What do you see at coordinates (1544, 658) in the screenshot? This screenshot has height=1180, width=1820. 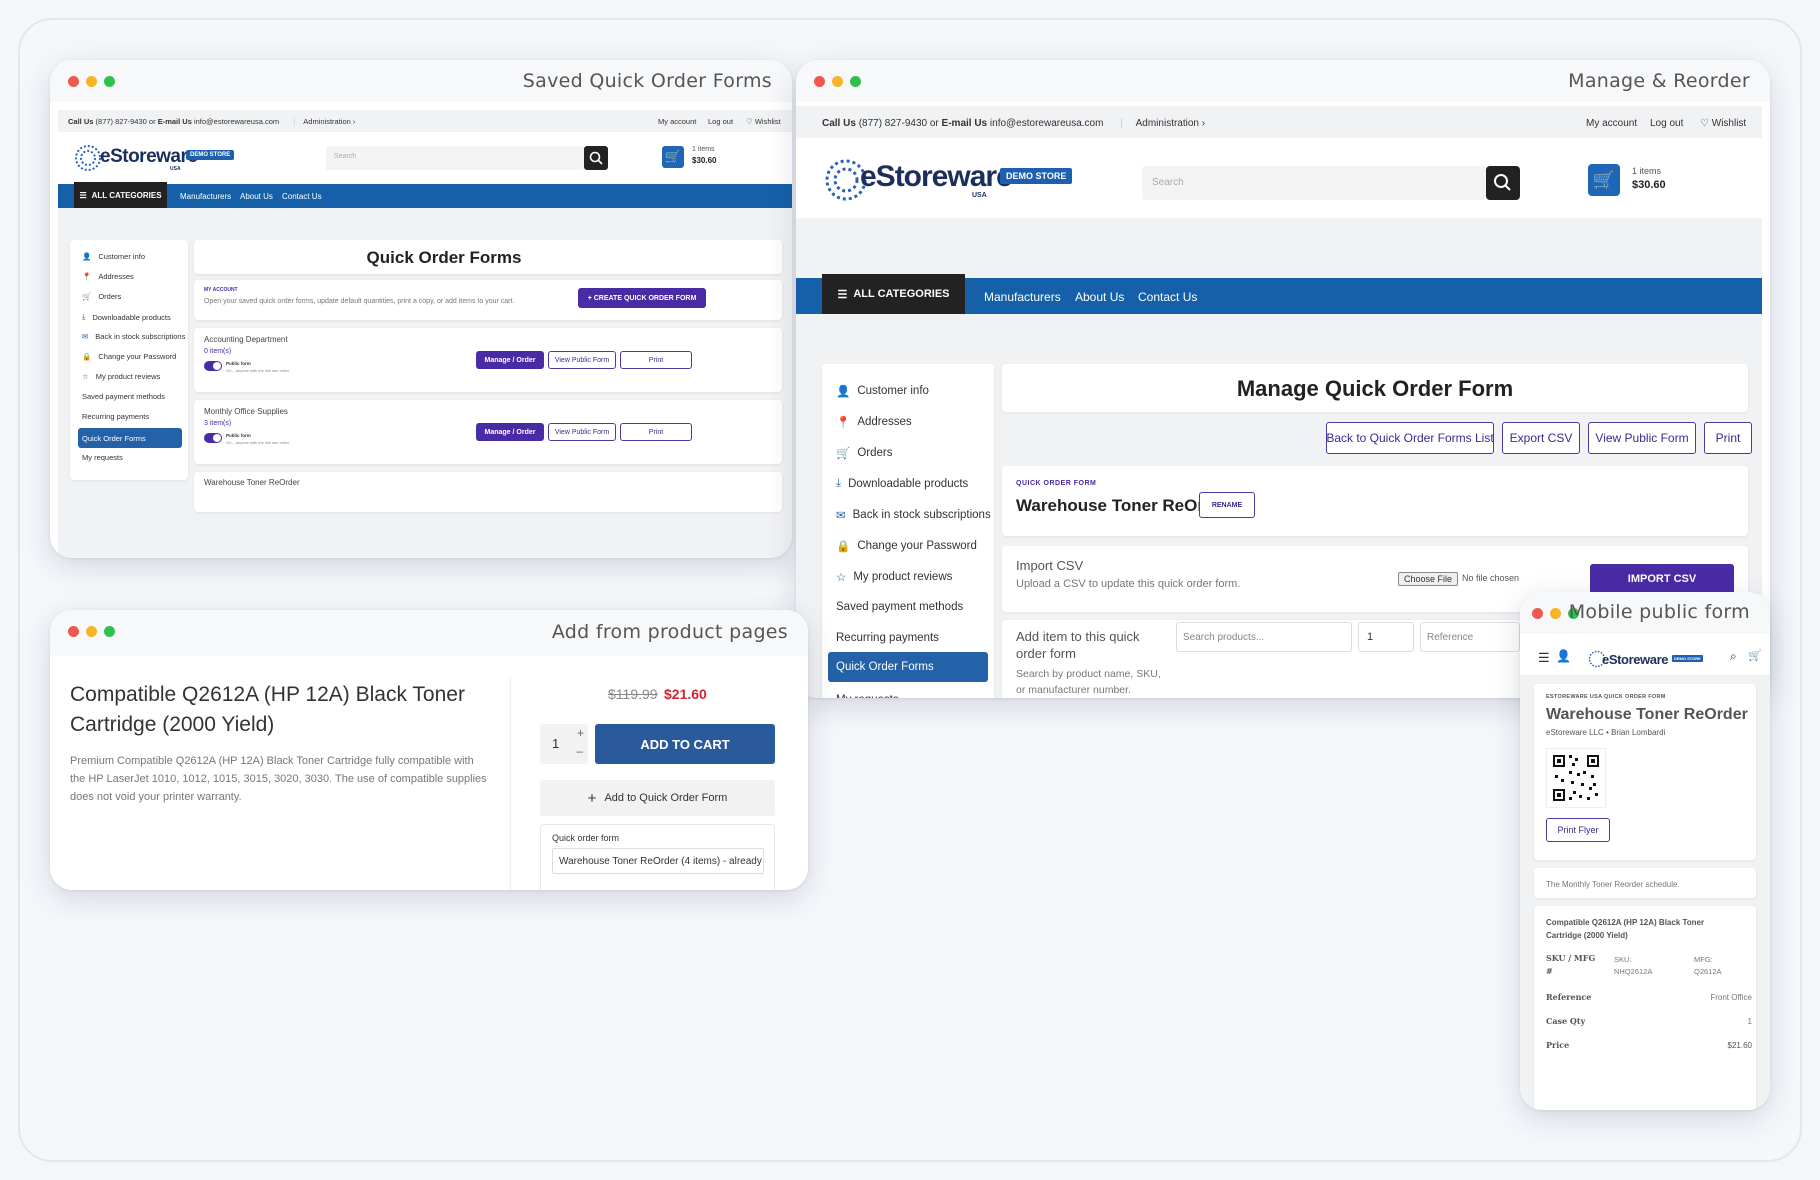 I see `menu-icon: ☰` at bounding box center [1544, 658].